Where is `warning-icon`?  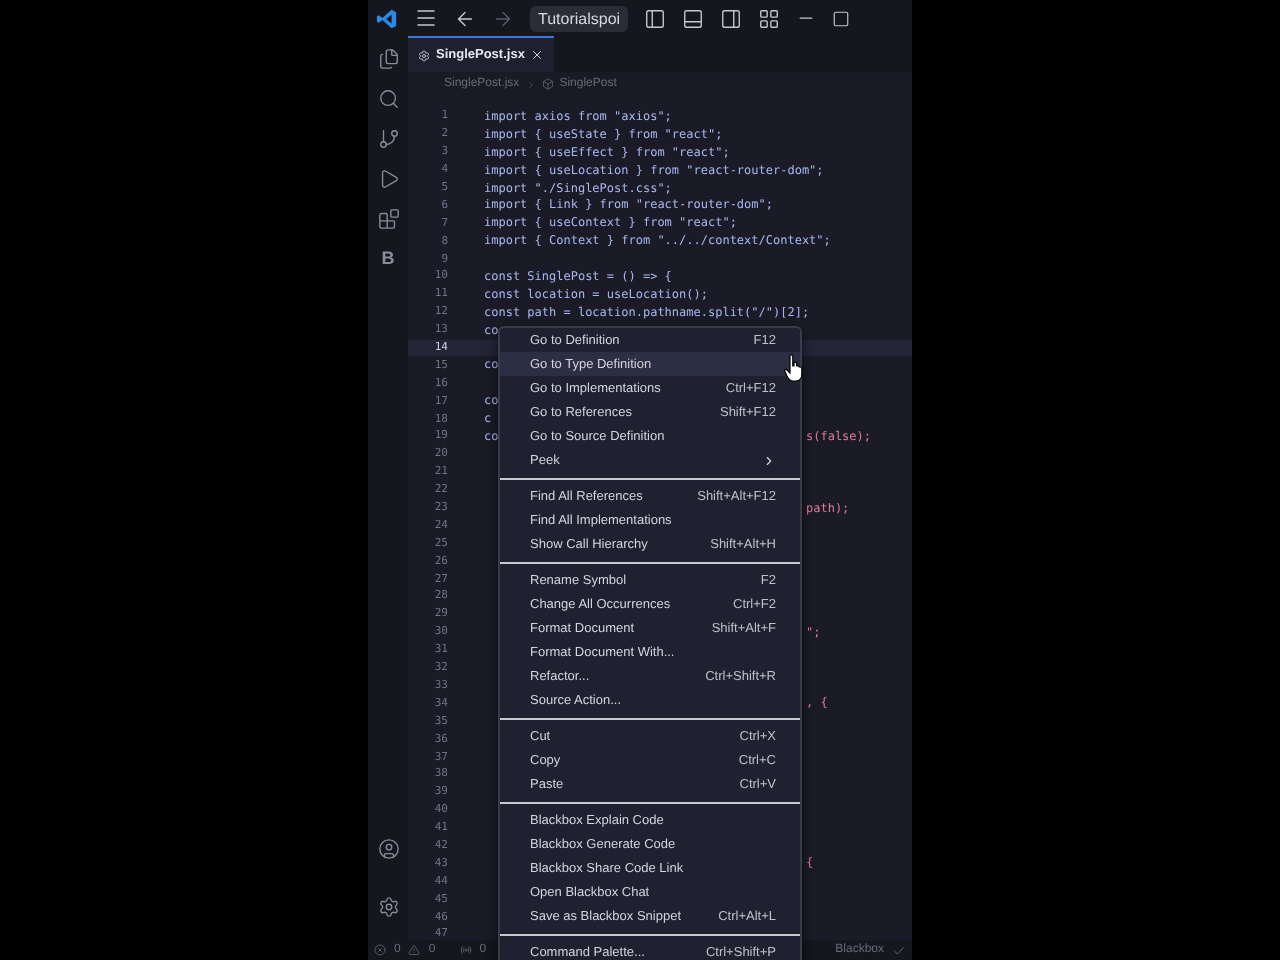
warning-icon is located at coordinates (414, 950).